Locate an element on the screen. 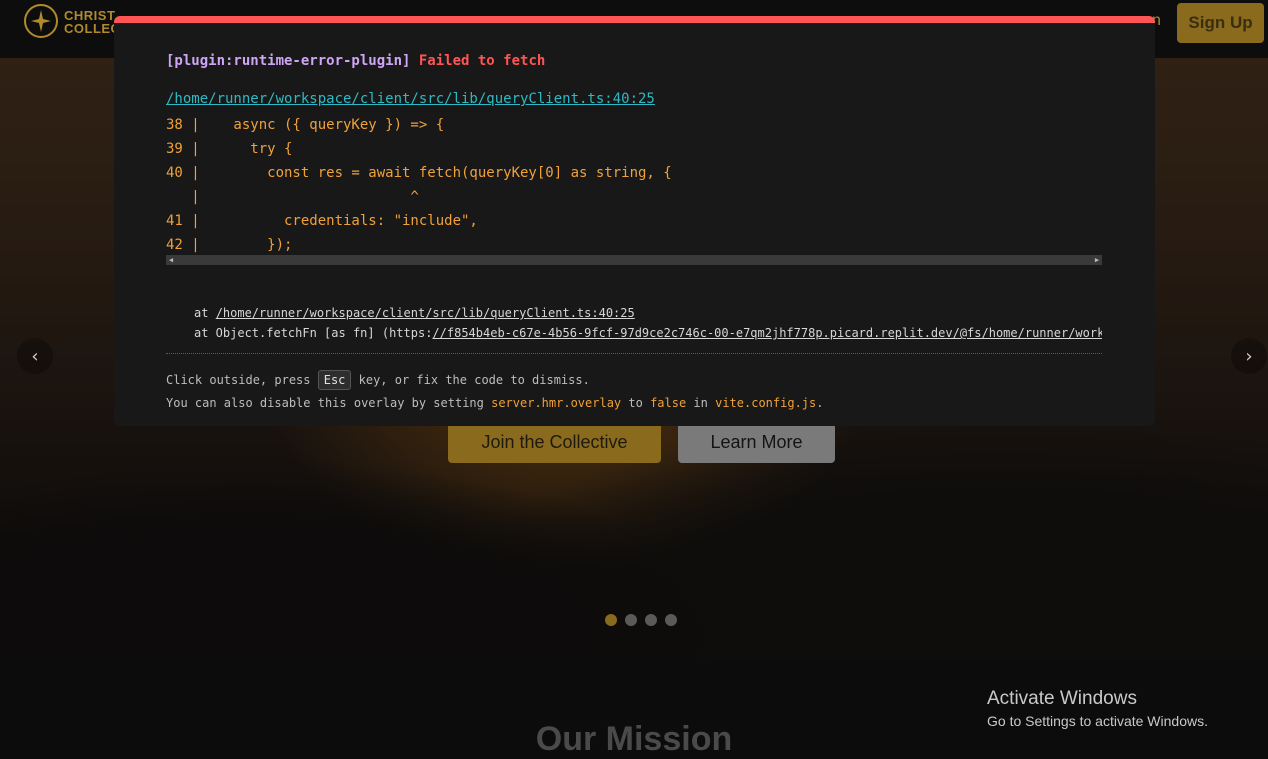 This screenshot has height=759, width=1268. sign-up-button: Sign Up is located at coordinates (1220, 23).